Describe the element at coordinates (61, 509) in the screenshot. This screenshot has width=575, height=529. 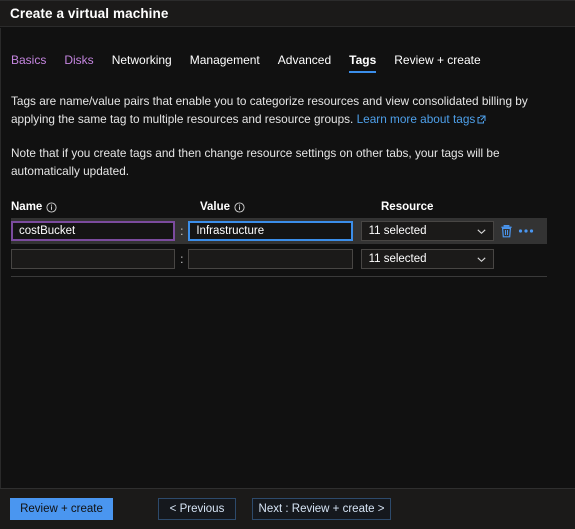
I see `review-create-button: Review + create` at that location.